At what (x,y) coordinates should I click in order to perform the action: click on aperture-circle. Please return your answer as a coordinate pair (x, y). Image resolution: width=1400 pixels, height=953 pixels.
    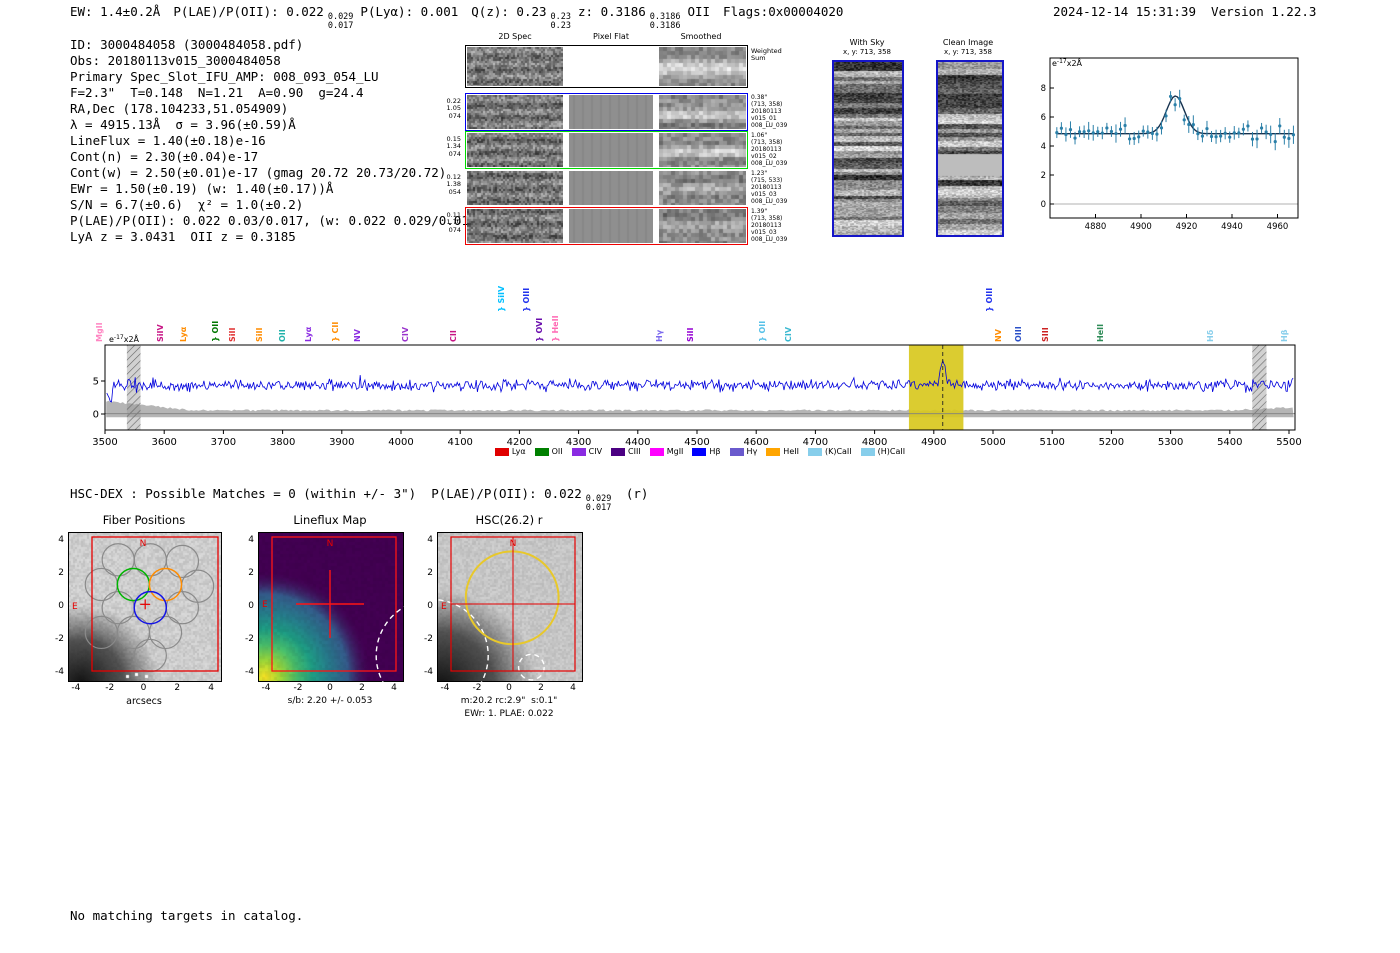
    Looking at the image, I should click on (512, 598).